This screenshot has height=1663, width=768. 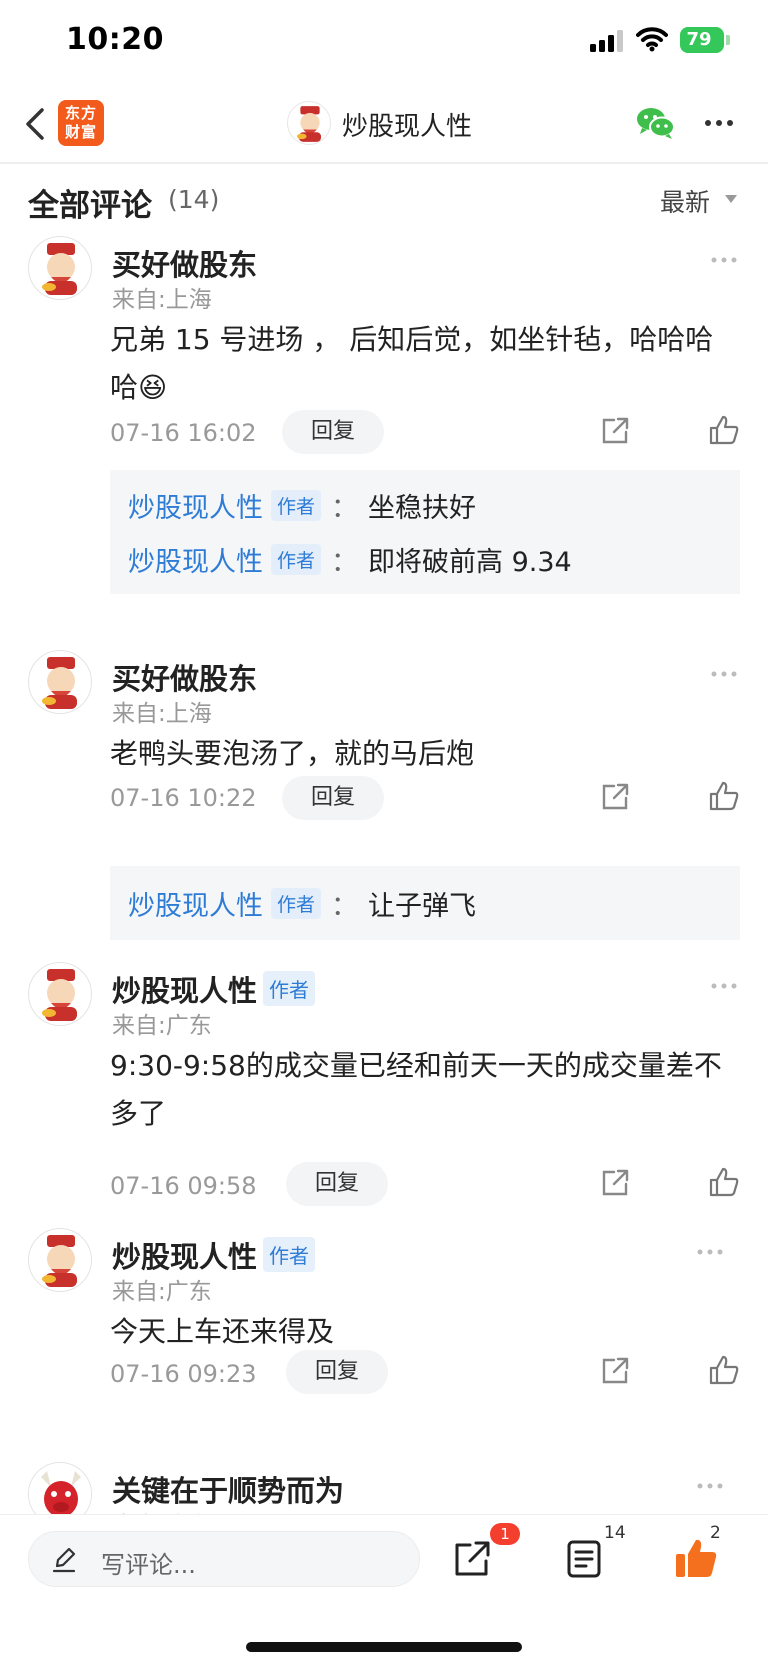 What do you see at coordinates (407, 127) in the screenshot?
I see `nav-title: 炒股现人性` at bounding box center [407, 127].